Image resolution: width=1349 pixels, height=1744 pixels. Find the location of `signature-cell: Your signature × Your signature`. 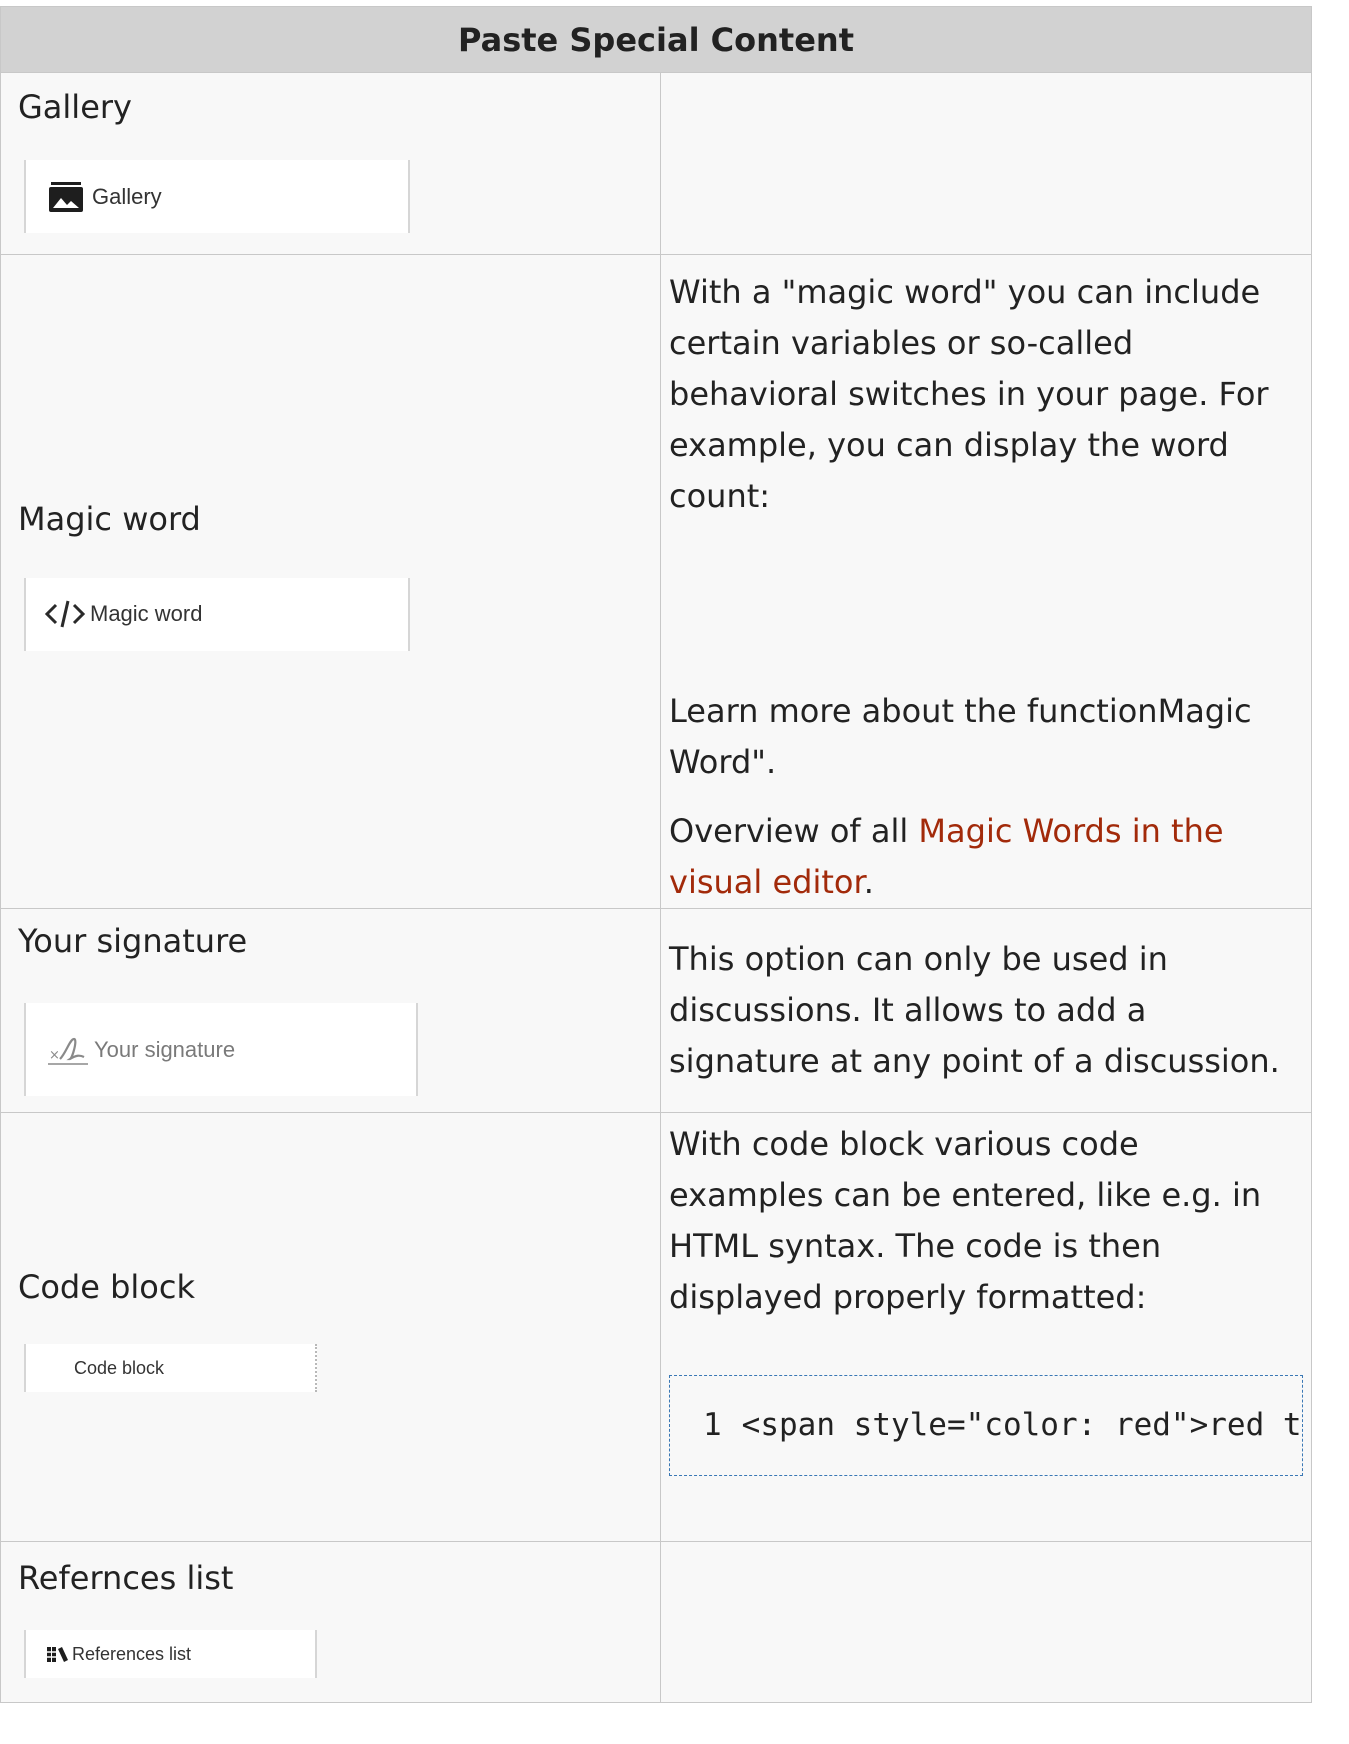

signature-cell: Your signature × Your signature is located at coordinates (330, 1010).